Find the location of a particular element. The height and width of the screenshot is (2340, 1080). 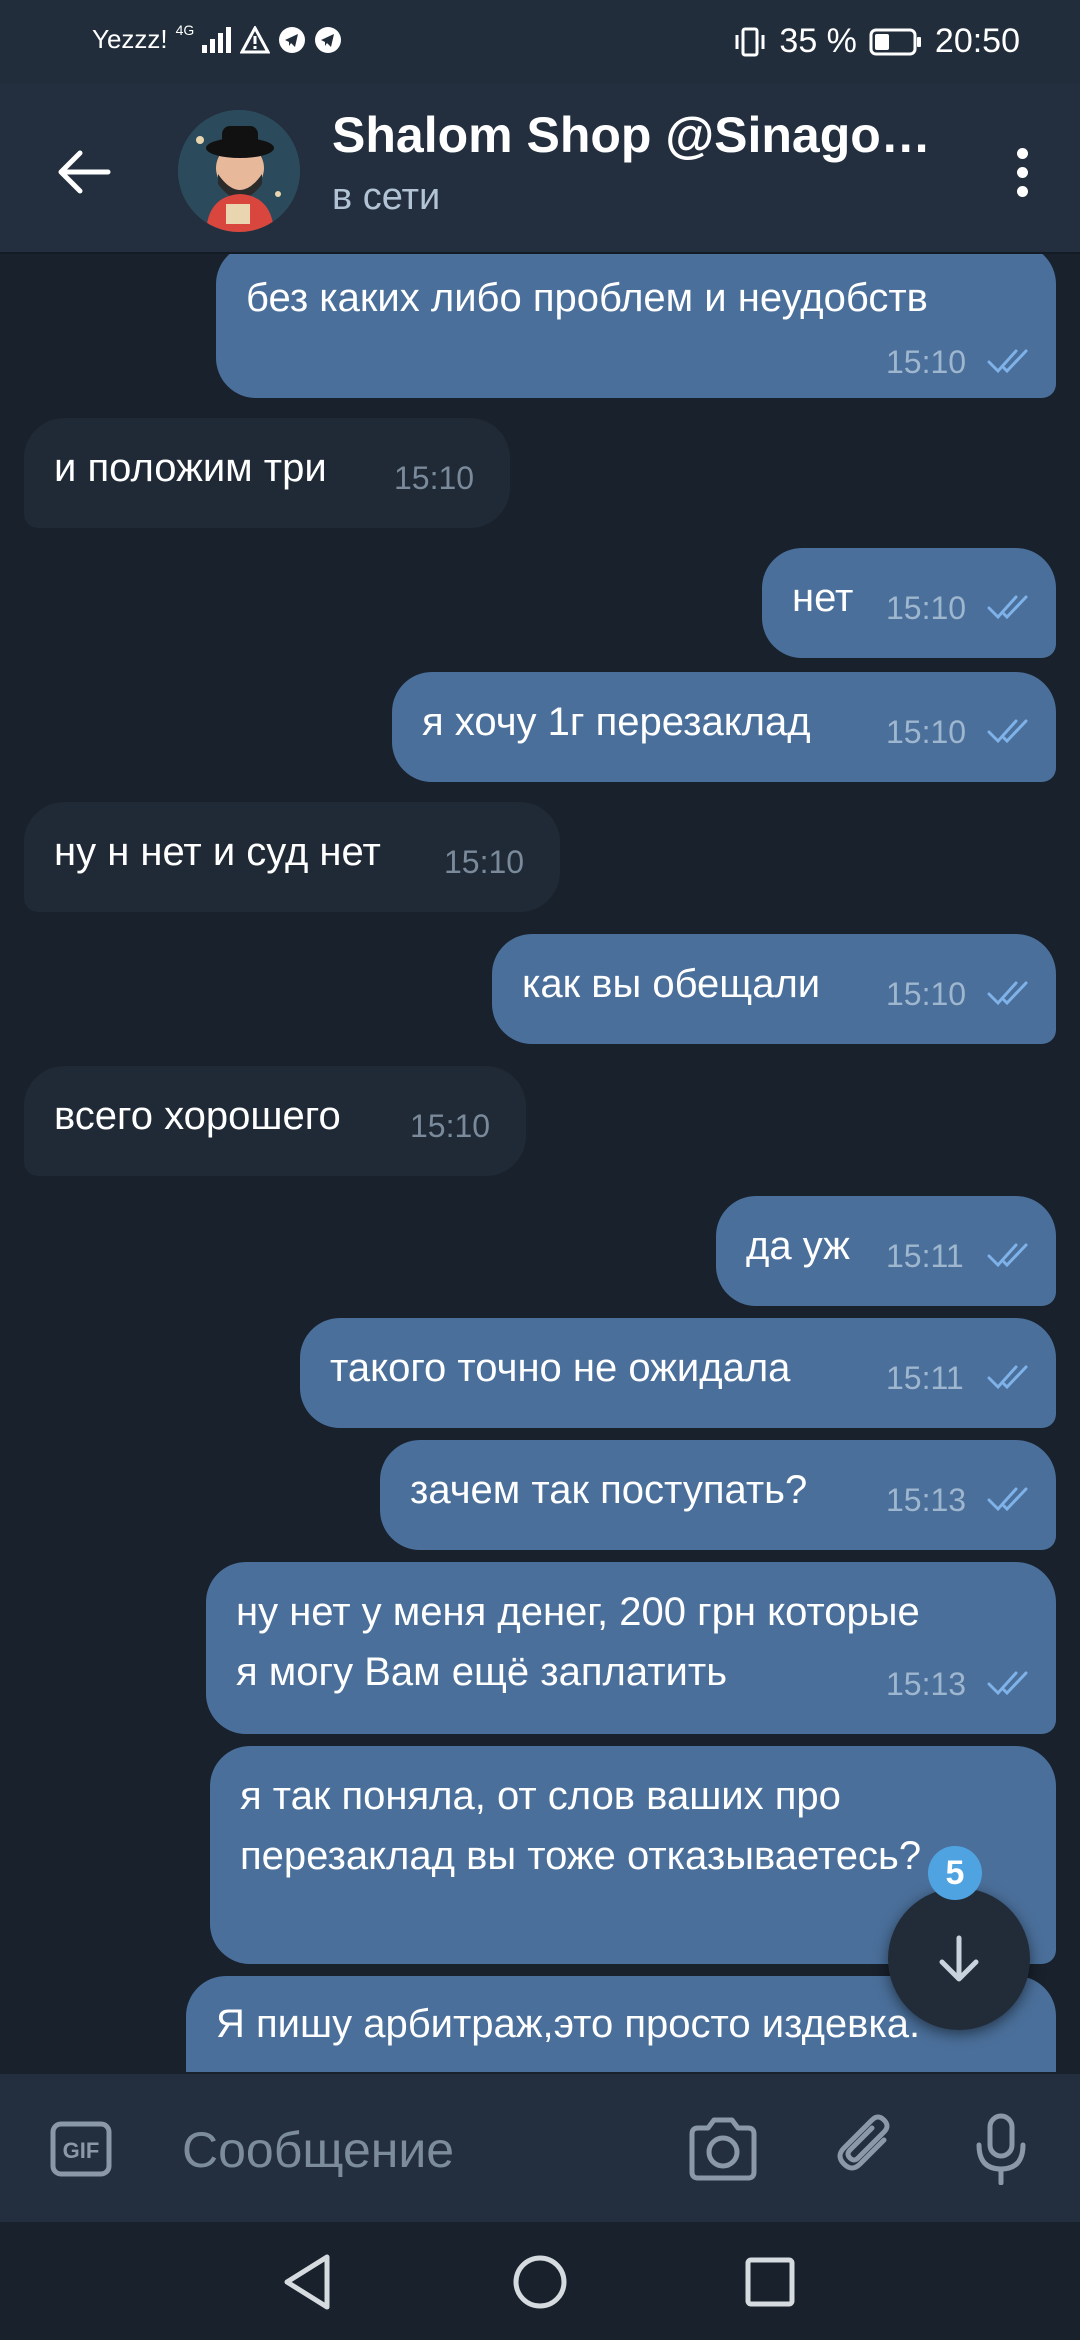

clock: 20:50 is located at coordinates (977, 41).